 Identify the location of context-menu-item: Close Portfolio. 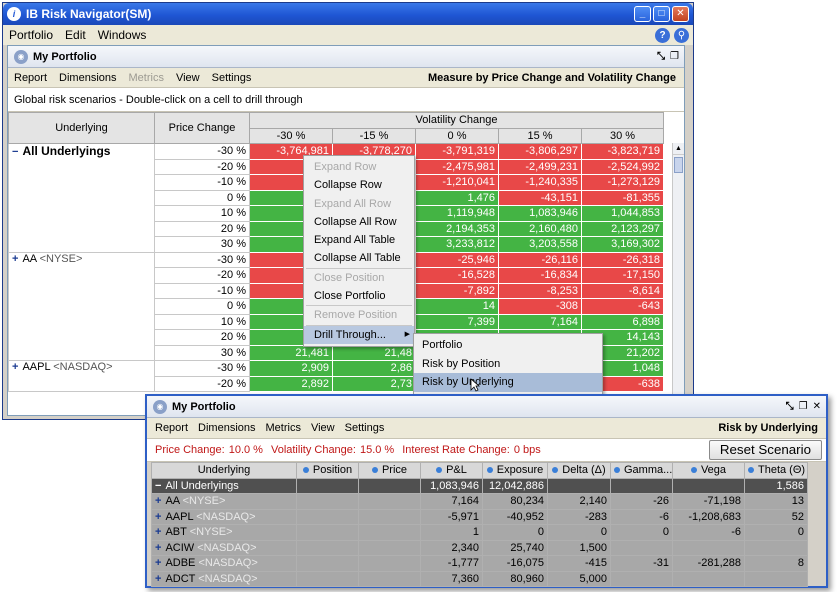
(359, 296).